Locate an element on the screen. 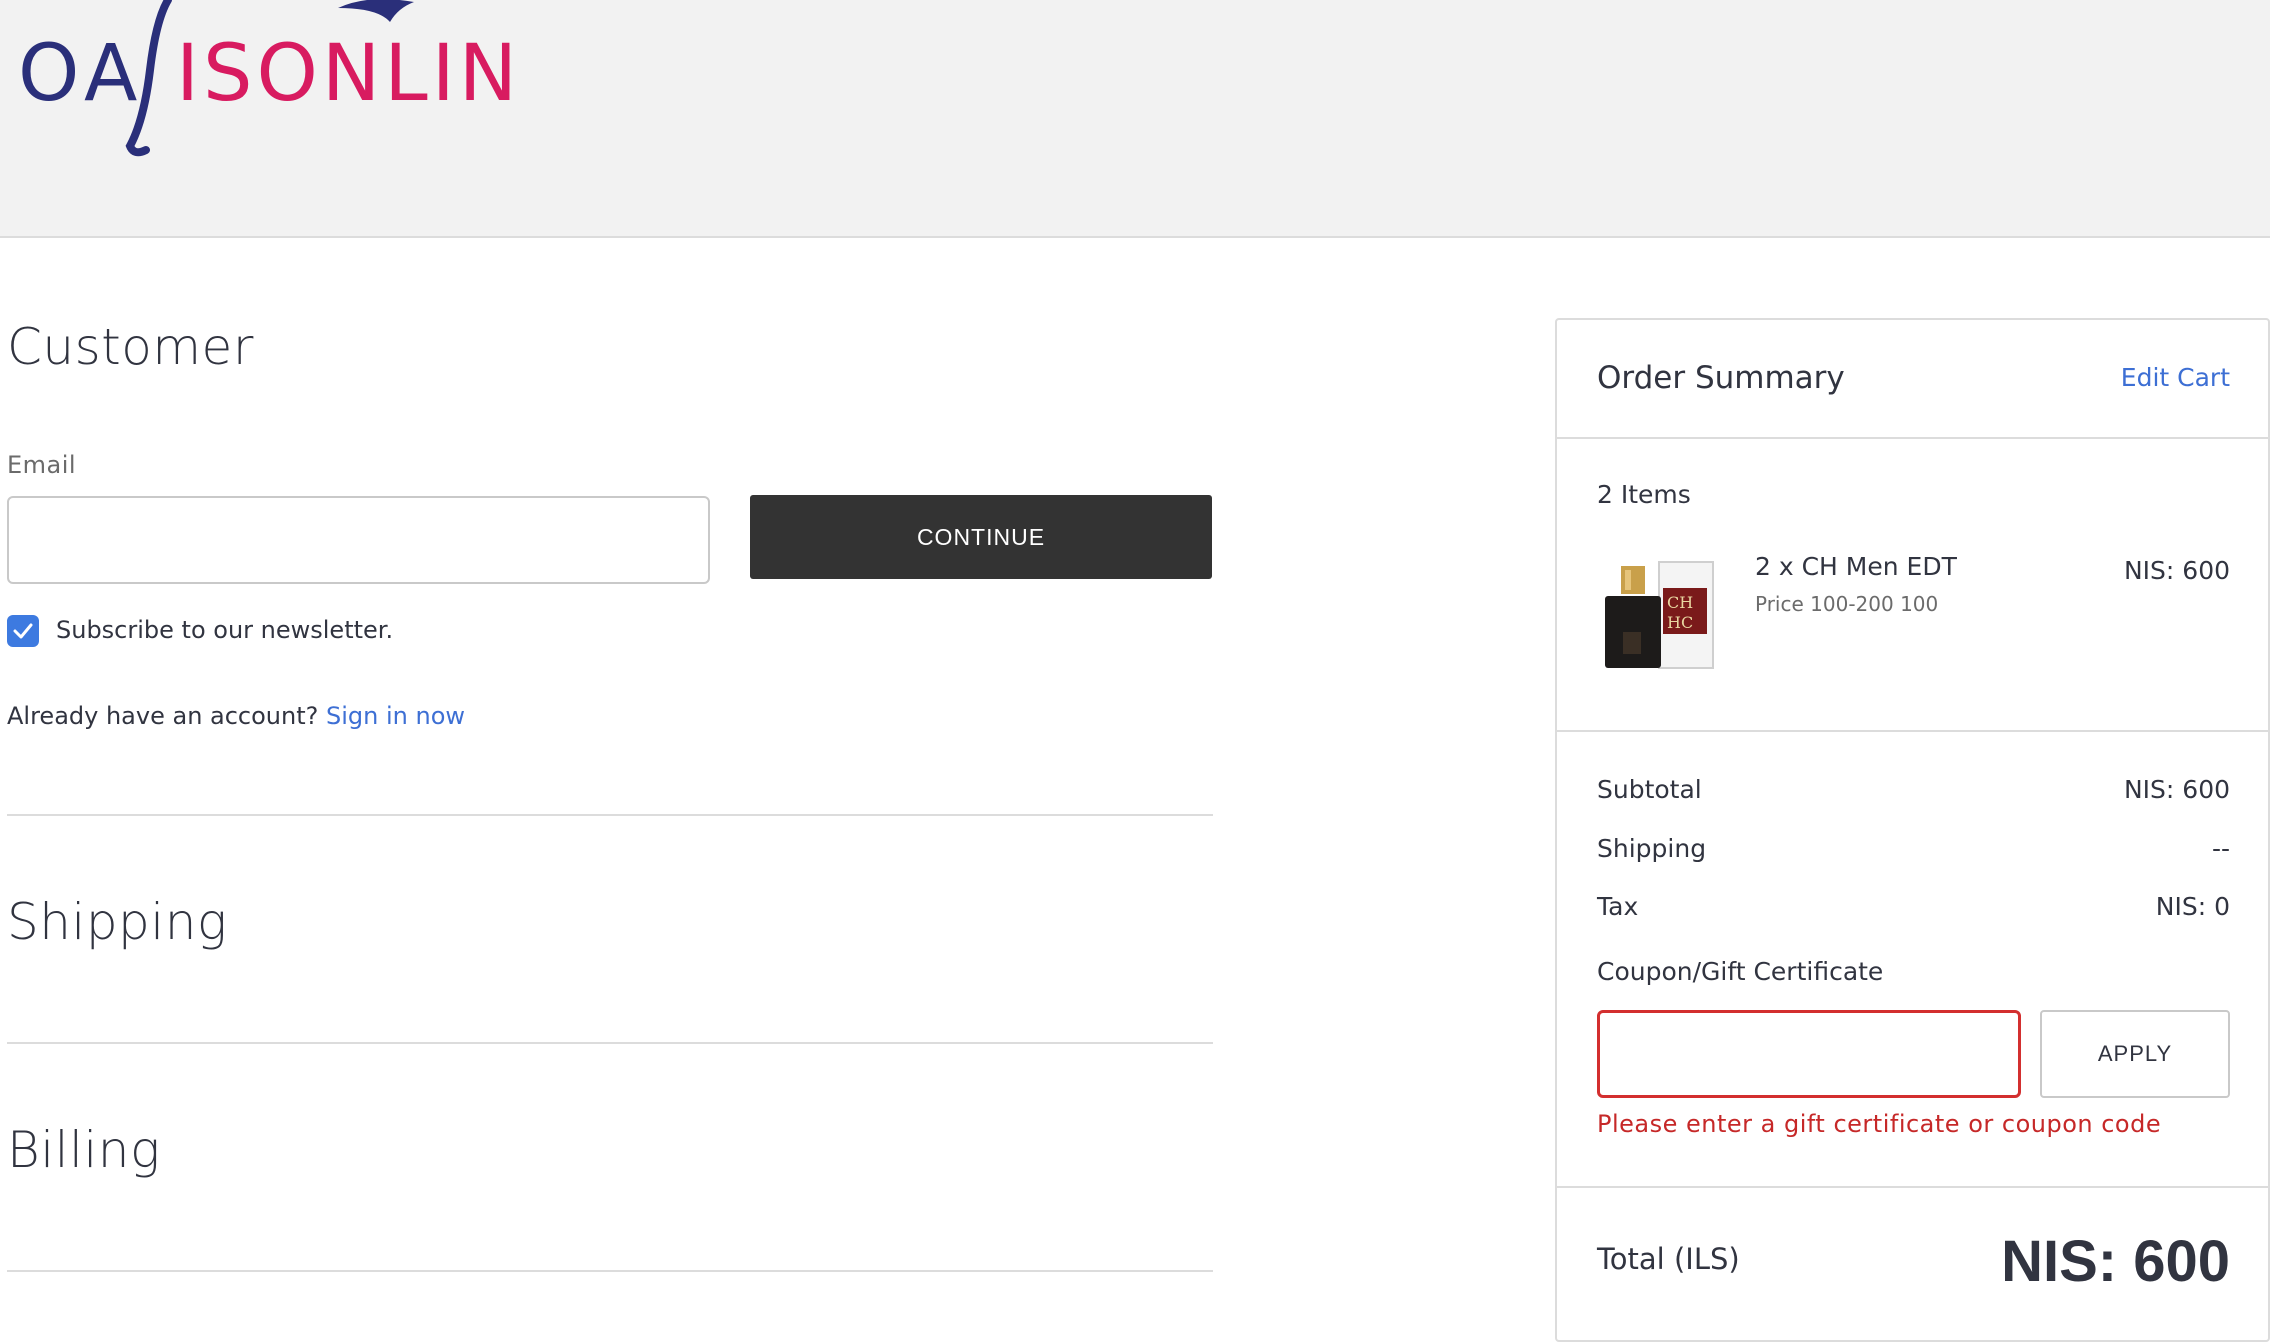 The image size is (2270, 1342). edit-cart-link: Edit Cart is located at coordinates (2175, 377).